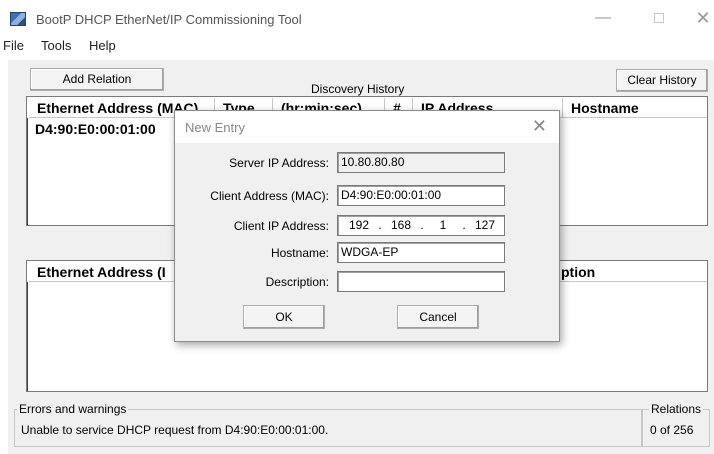 The width and height of the screenshot is (714, 454). Describe the element at coordinates (357, 47) in the screenshot. I see `menu-bar: File Tools Help` at that location.